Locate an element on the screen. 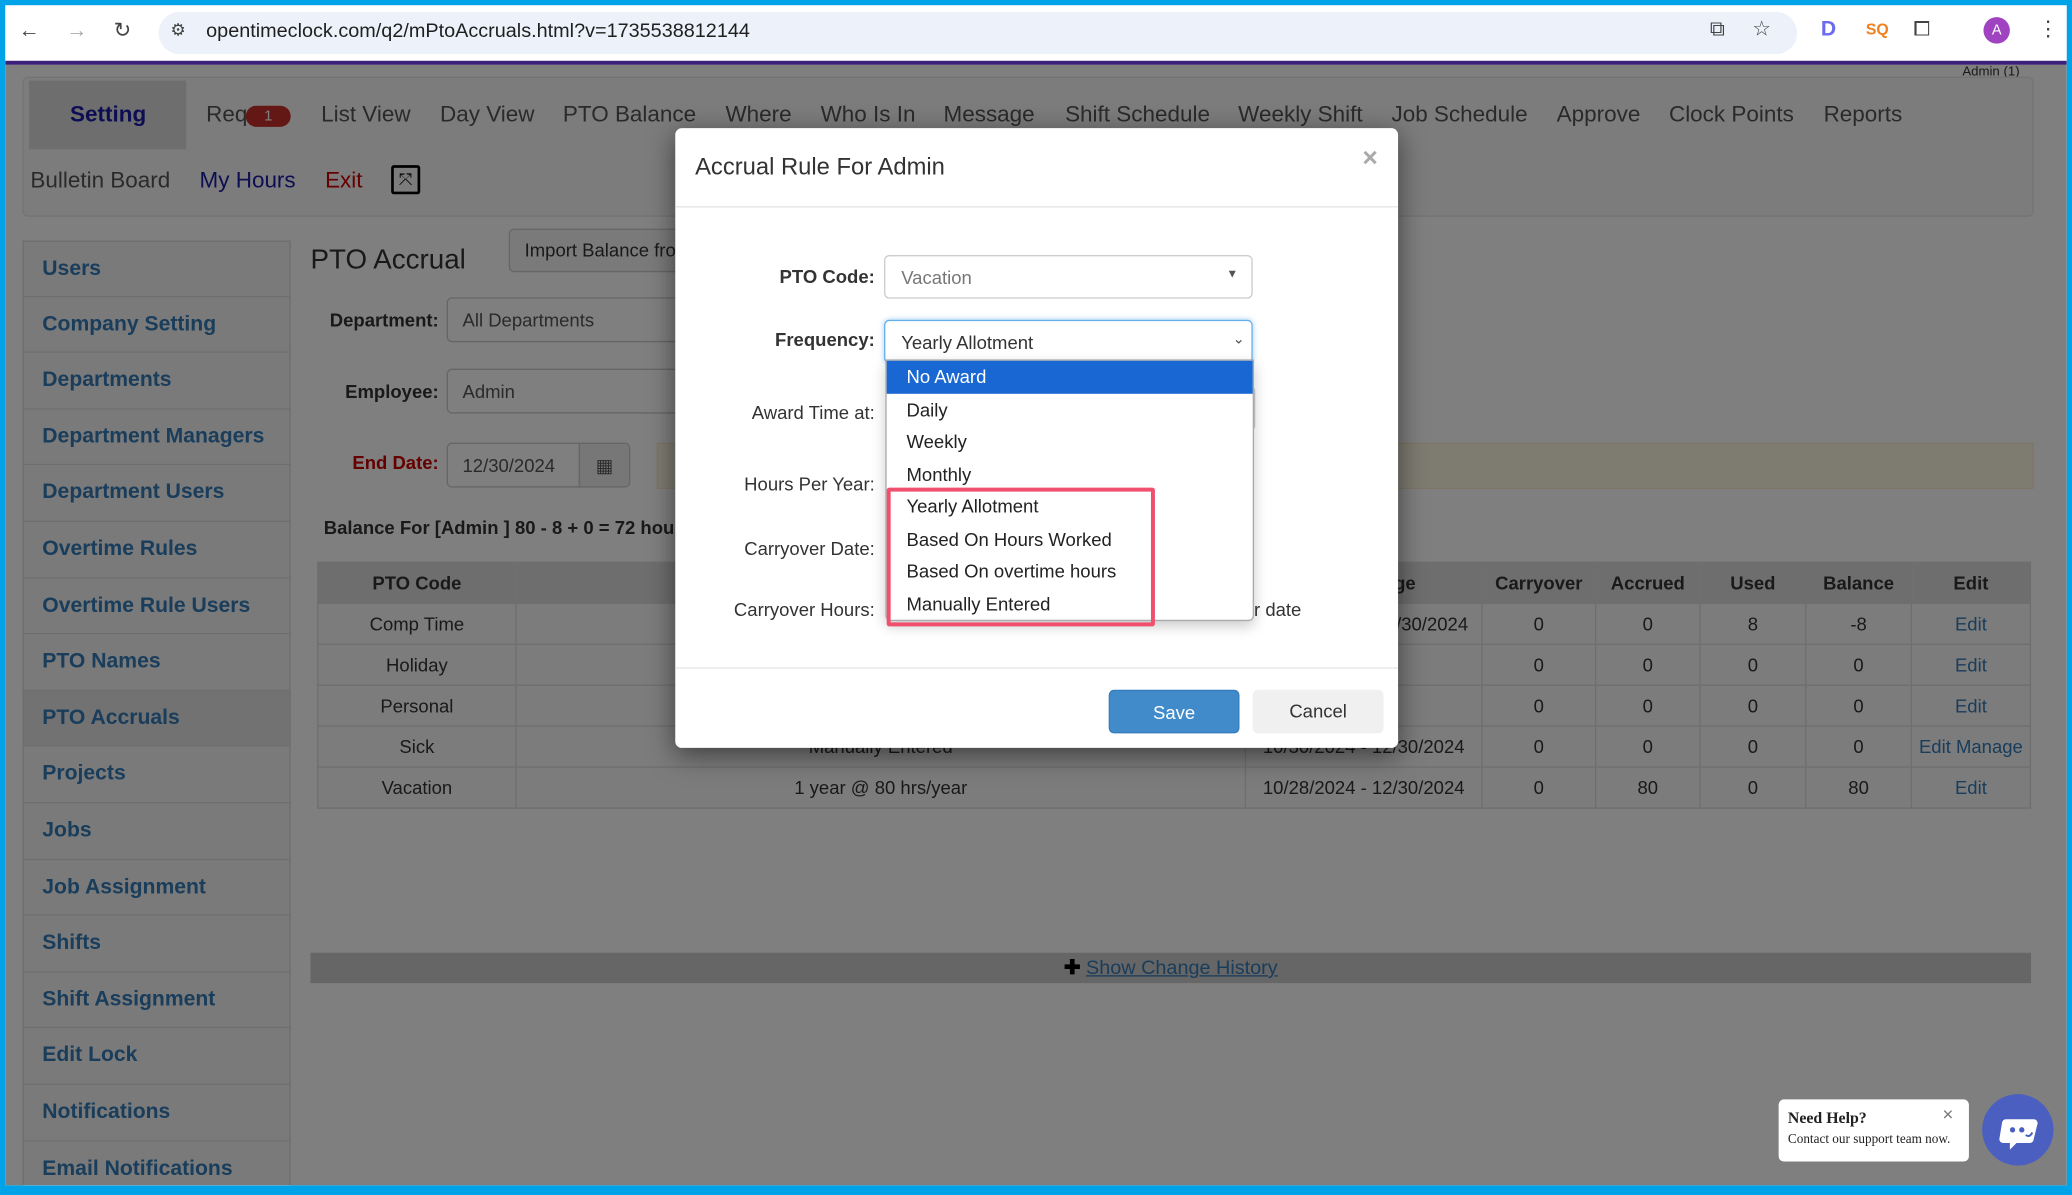 This screenshot has height=1195, width=2072. chat-bubble-icon is located at coordinates (2018, 1134).